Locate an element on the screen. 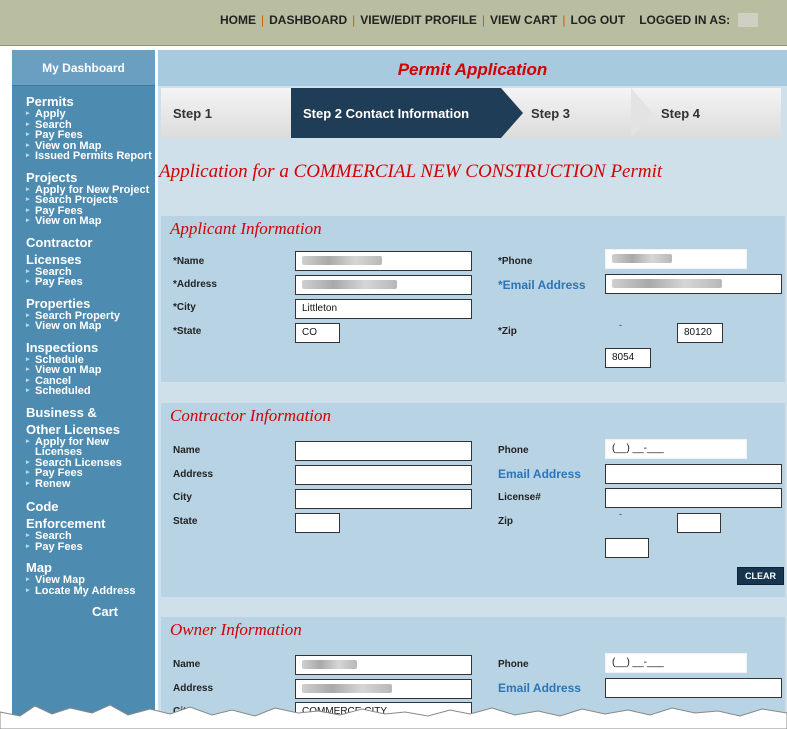  sidebar-heading: Cart is located at coordinates (123, 611).